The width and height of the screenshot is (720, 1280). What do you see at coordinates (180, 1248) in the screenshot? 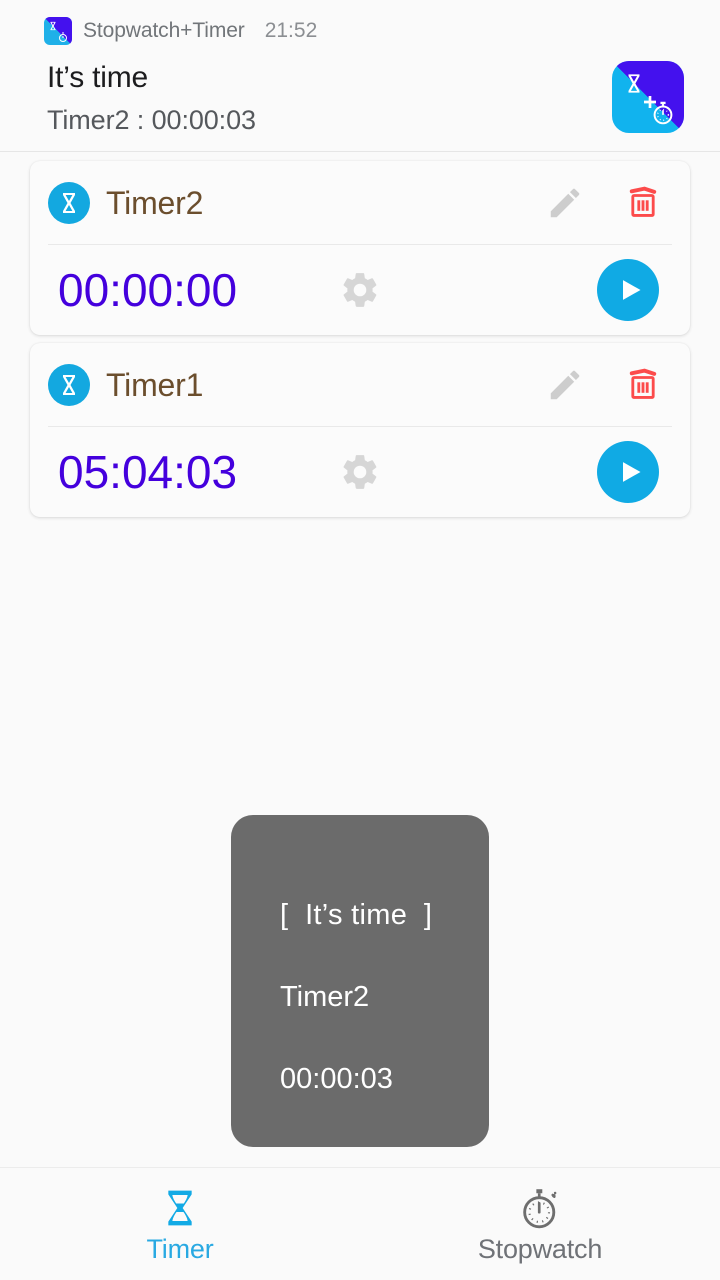
I see `nav-tab-timer-label: Timer` at bounding box center [180, 1248].